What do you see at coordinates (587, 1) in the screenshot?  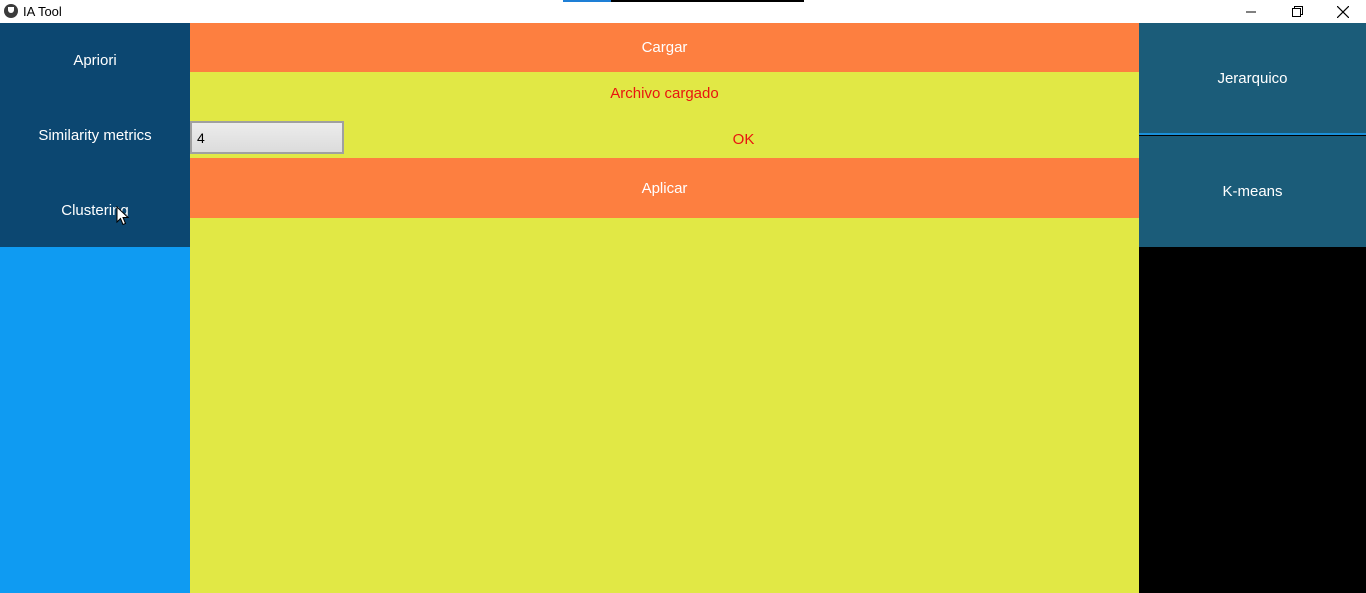 I see `loading-progress-fill` at bounding box center [587, 1].